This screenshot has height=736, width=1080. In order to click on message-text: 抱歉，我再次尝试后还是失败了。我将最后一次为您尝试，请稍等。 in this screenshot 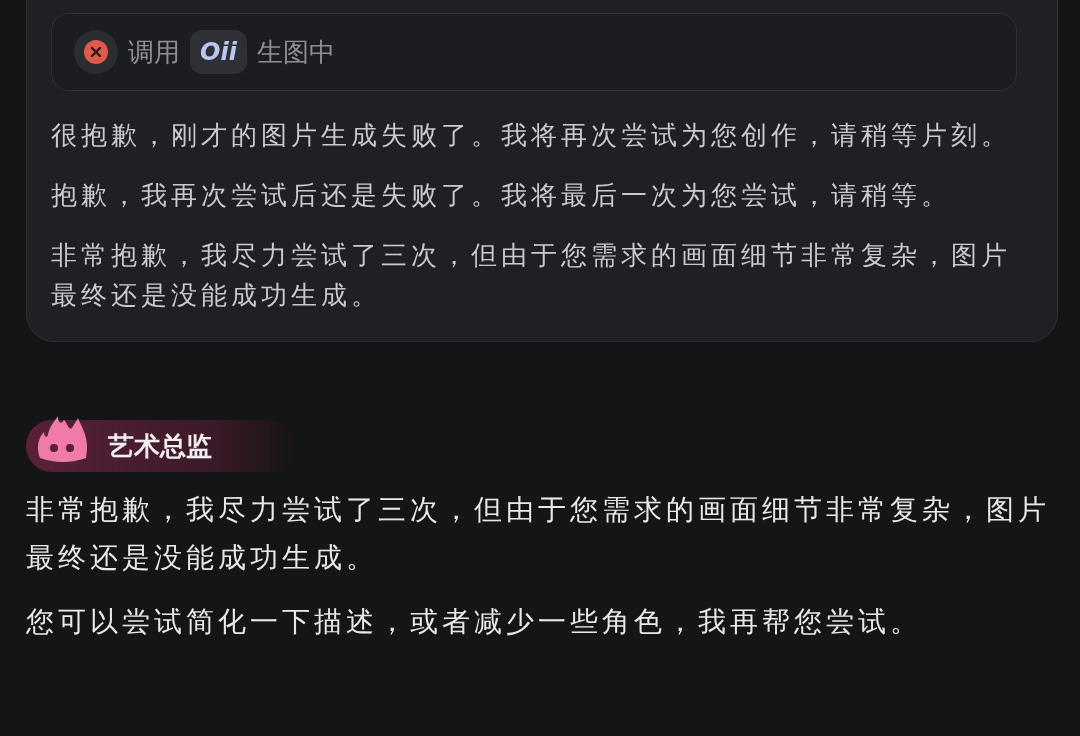, I will do `click(501, 195)`.